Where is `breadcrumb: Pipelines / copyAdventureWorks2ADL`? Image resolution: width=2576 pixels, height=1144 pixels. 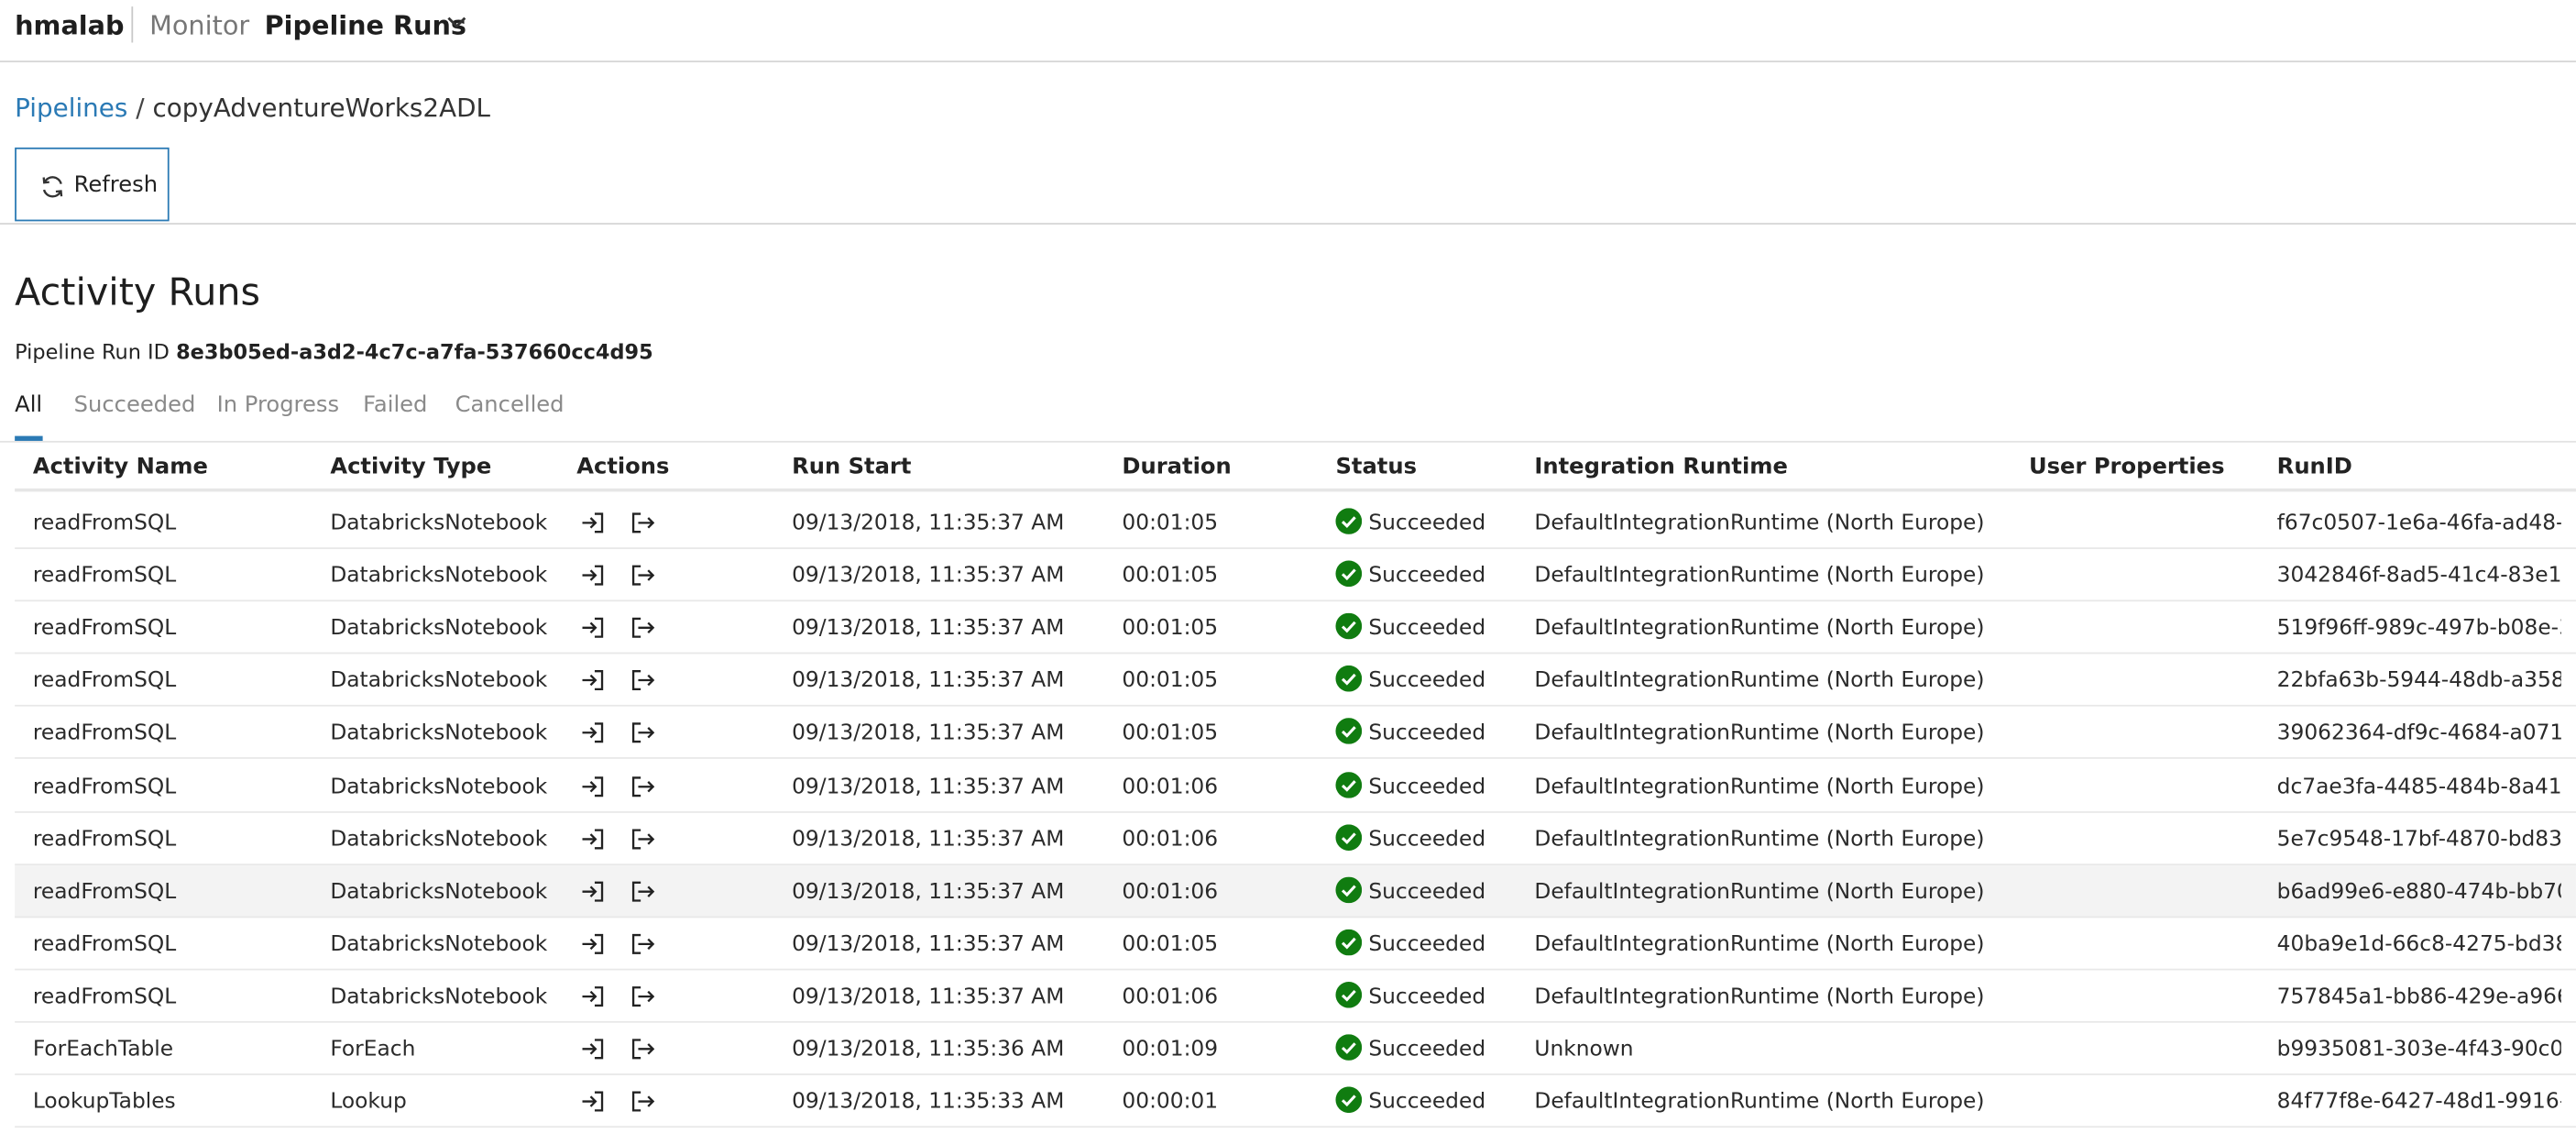
breadcrumb: Pipelines / copyAdventureWorks2ADL is located at coordinates (252, 108).